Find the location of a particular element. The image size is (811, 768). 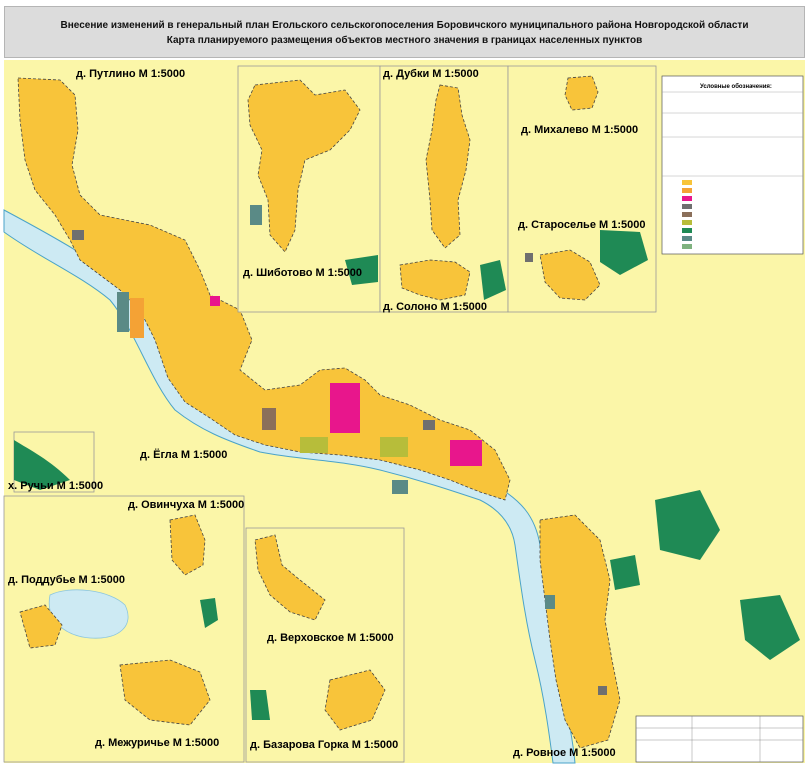

settlement-mikhalevo is located at coordinates (581, 93).